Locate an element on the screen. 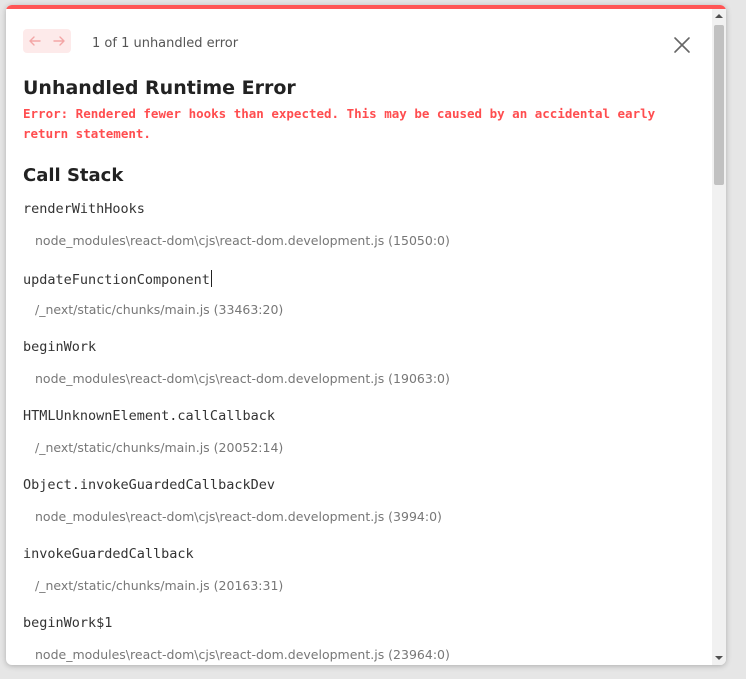 This screenshot has height=679, width=746. frame-location: /_next/static/chunks/main.js (20163:31) is located at coordinates (159, 585).